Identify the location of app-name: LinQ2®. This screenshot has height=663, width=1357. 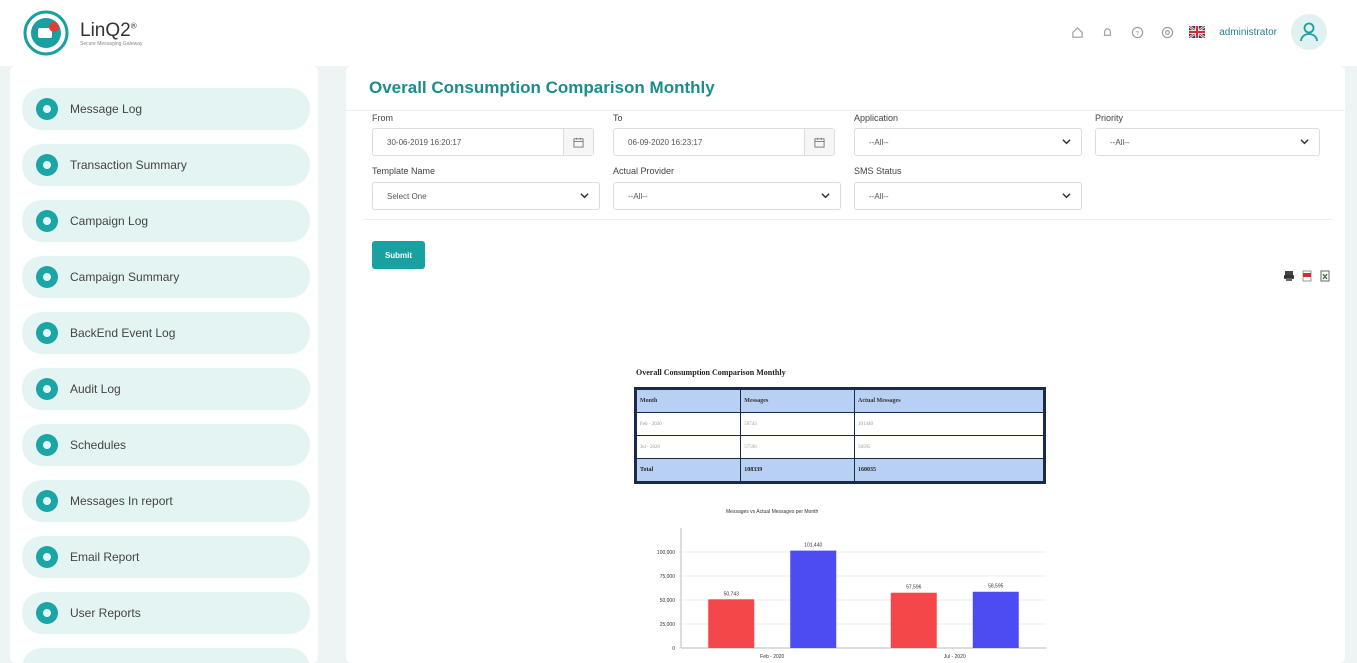
(108, 30).